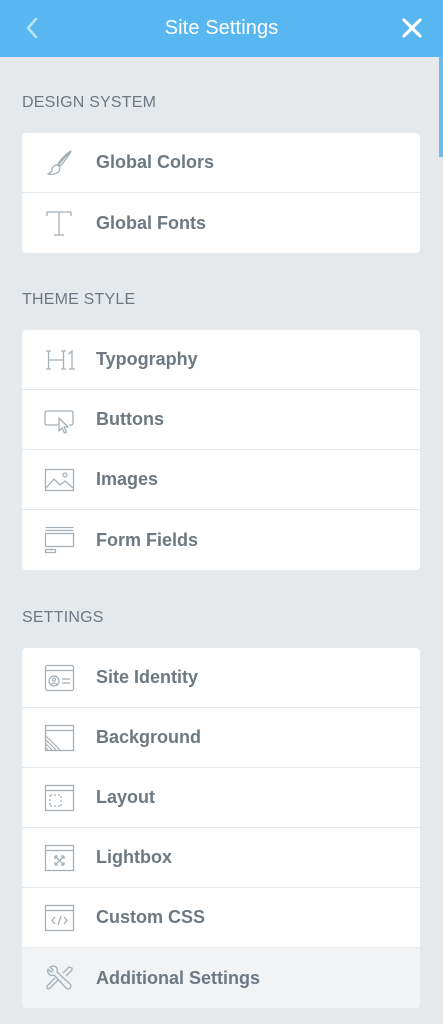 Image resolution: width=443 pixels, height=1024 pixels. I want to click on menu-item-label: Global Colors, so click(155, 162).